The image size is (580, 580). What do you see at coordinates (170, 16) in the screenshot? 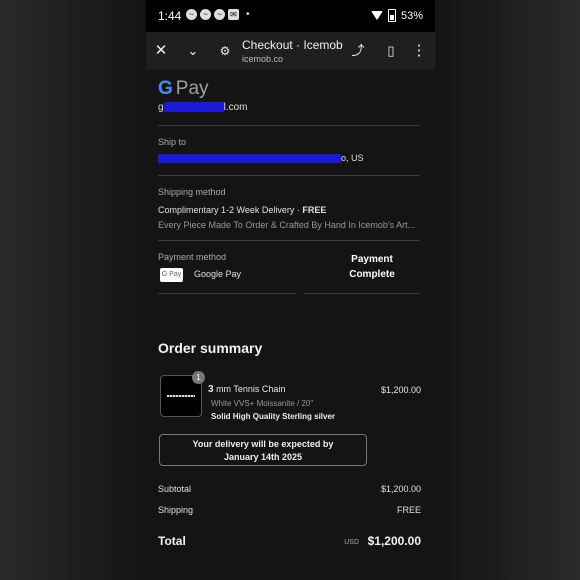
I see `status-time: 1:44` at bounding box center [170, 16].